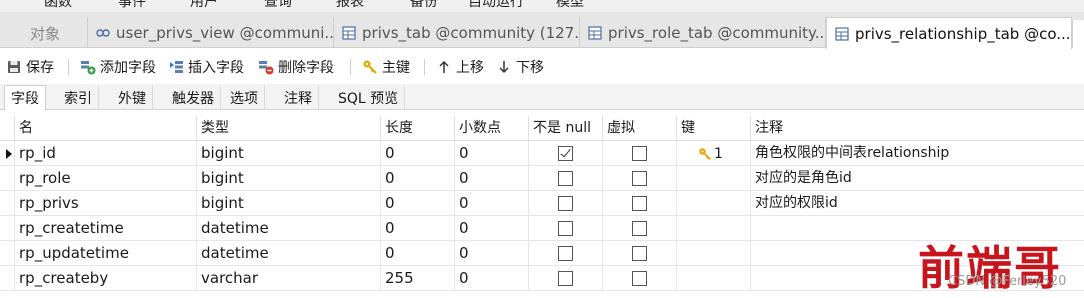 The image size is (1084, 298). I want to click on menu-item-model: 模型, so click(570, 5).